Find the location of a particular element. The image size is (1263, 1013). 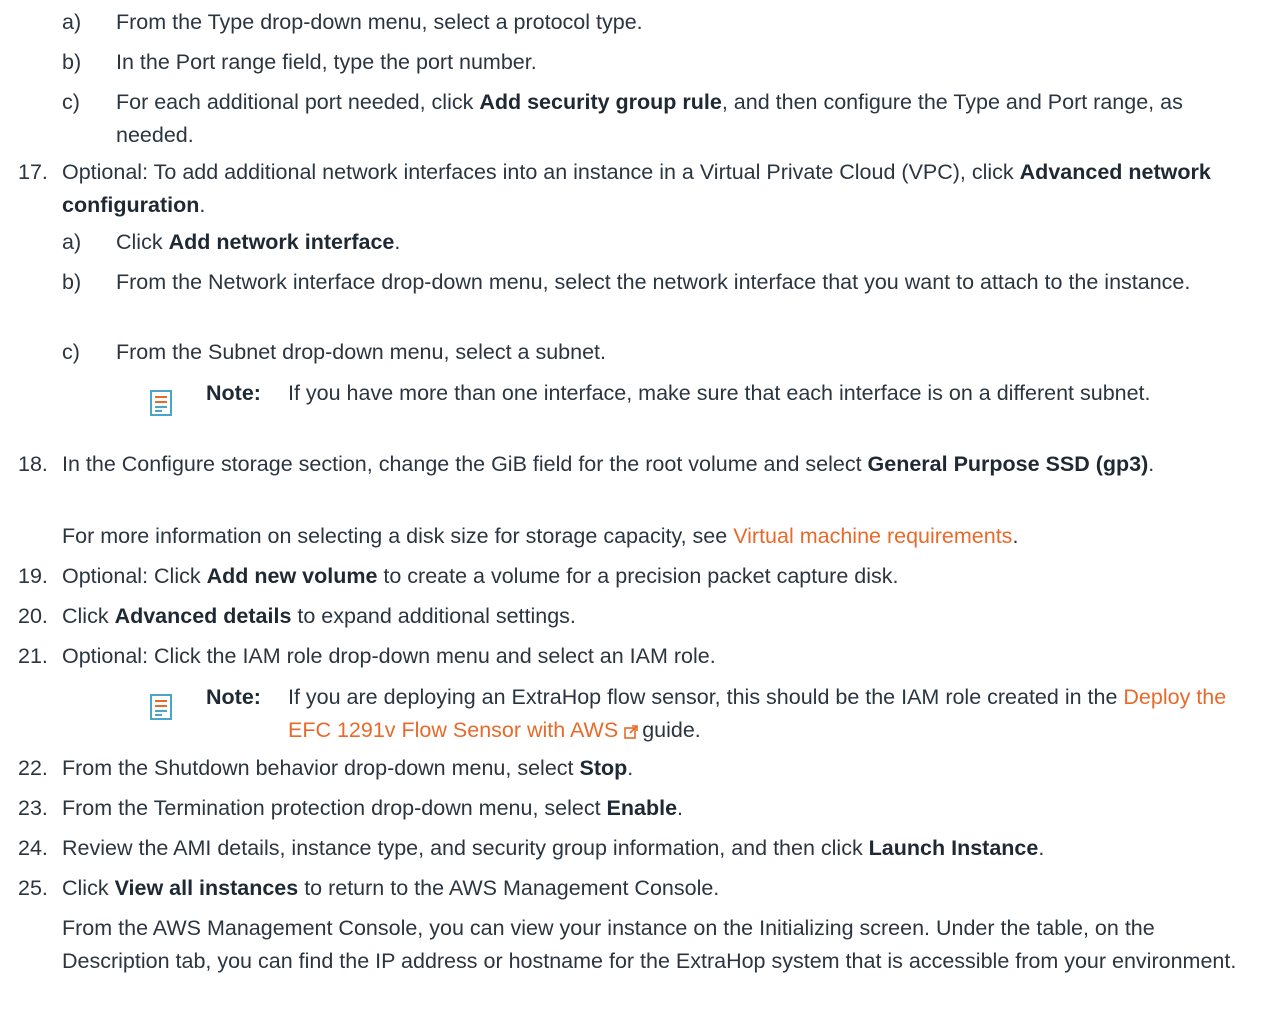

ui-label: Add new volume is located at coordinates (292, 576).